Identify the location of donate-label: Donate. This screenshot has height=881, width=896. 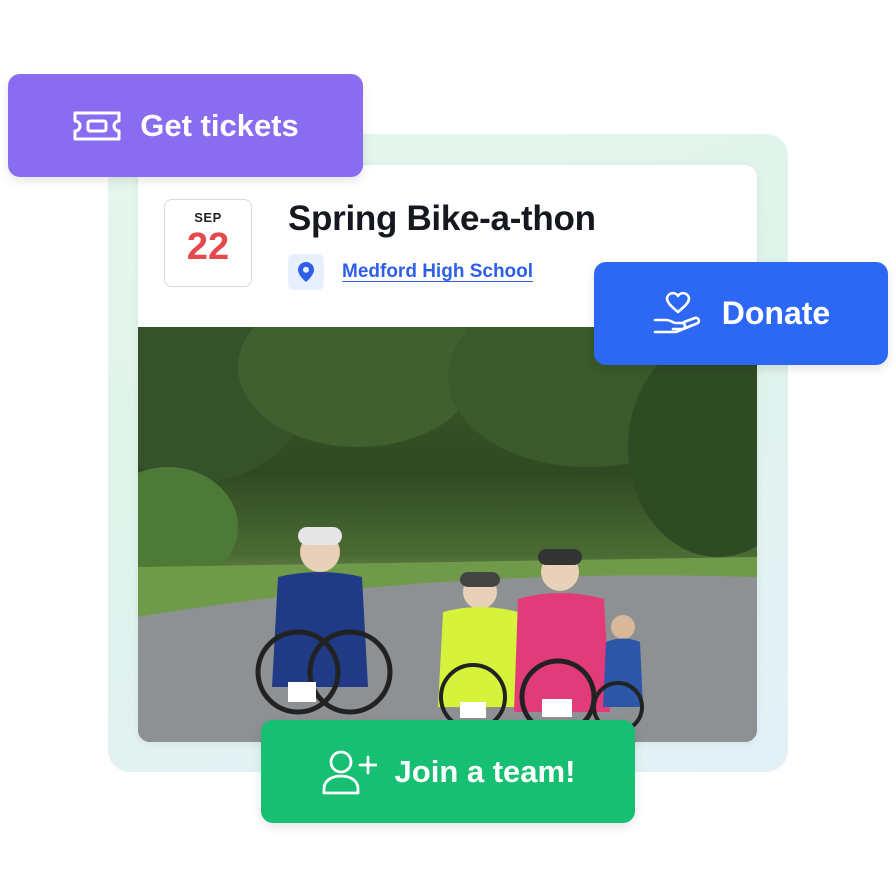
(776, 313).